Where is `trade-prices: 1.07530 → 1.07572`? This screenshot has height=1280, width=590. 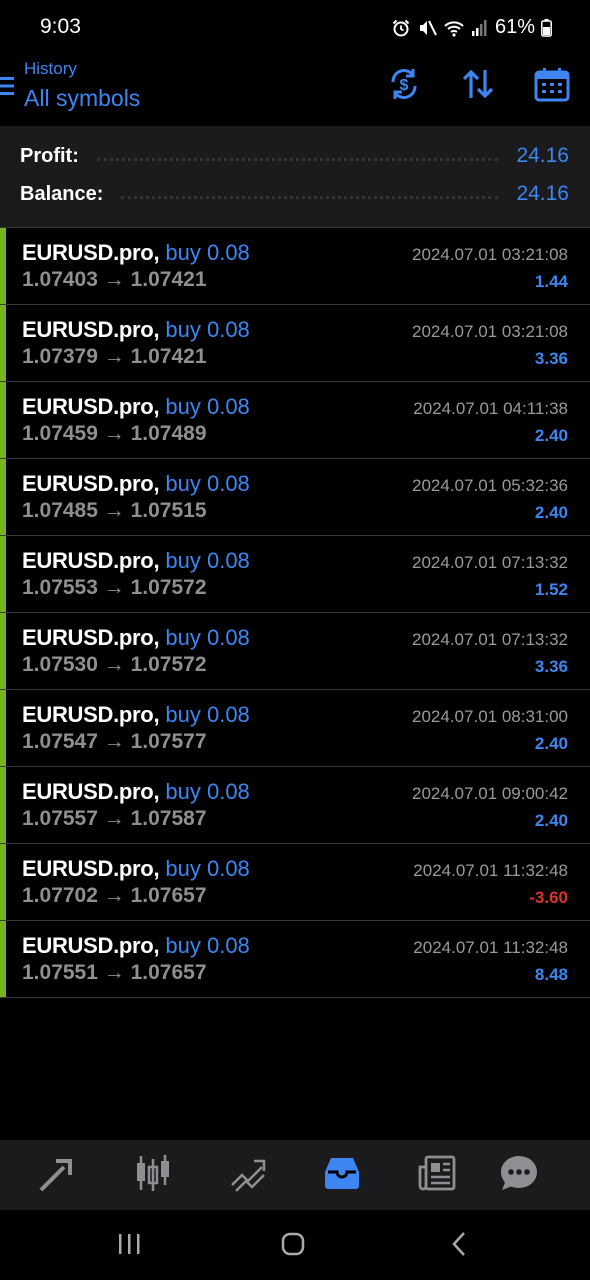
trade-prices: 1.07530 → 1.07572 is located at coordinates (114, 665).